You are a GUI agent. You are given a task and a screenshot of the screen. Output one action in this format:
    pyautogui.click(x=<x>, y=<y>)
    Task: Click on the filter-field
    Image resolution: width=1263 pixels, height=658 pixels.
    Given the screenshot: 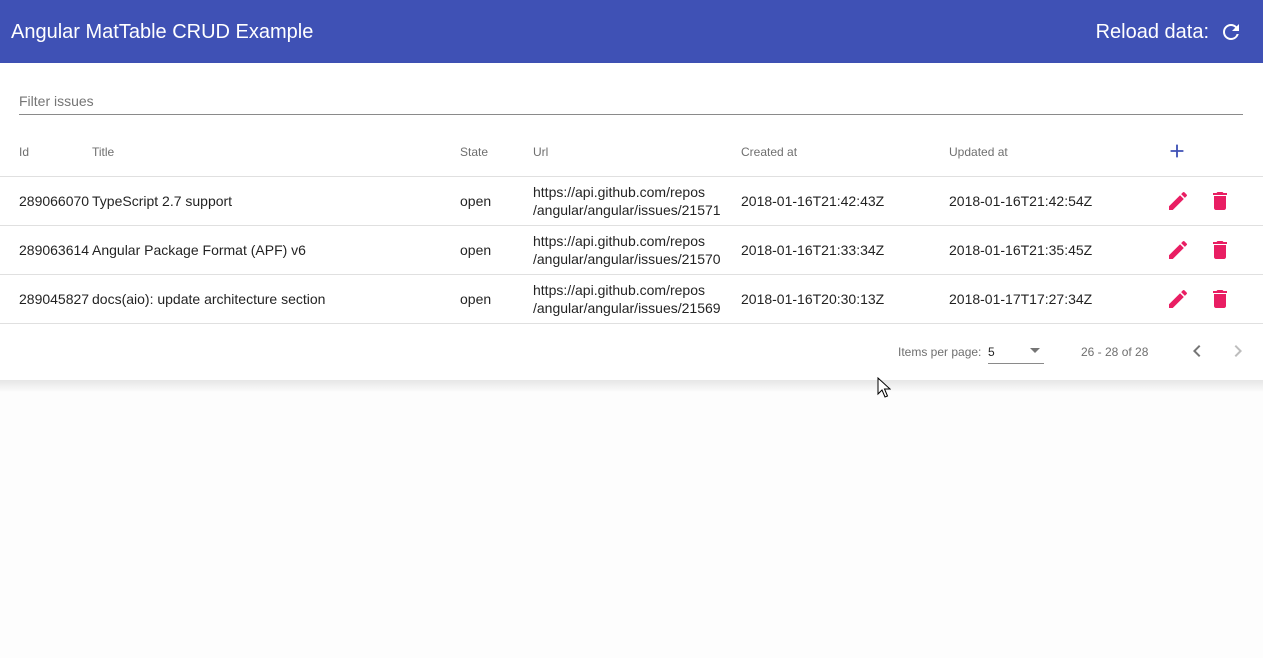 What is the action you would take?
    pyautogui.click(x=631, y=103)
    